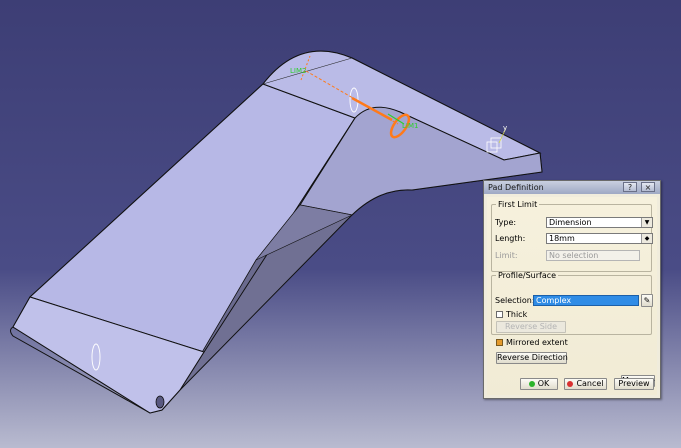  What do you see at coordinates (506, 222) in the screenshot?
I see `type-label: Type:` at bounding box center [506, 222].